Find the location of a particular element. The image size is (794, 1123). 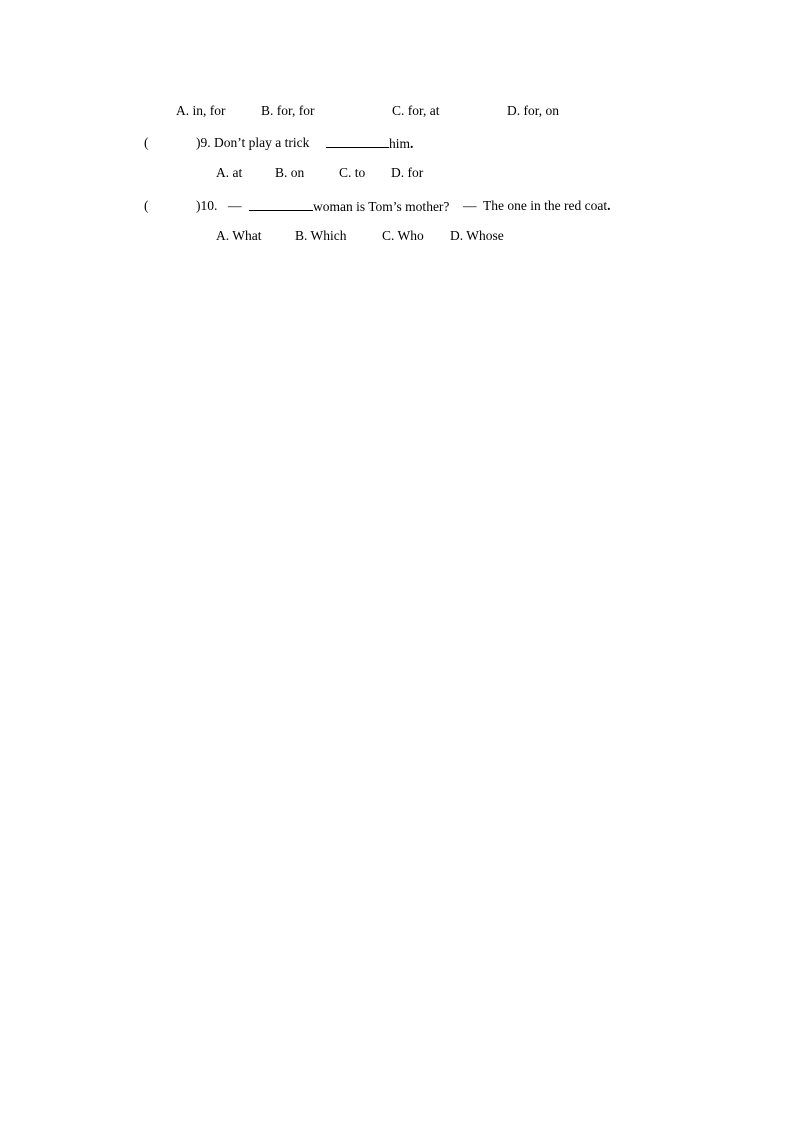

option-b: B. Which is located at coordinates (321, 235).